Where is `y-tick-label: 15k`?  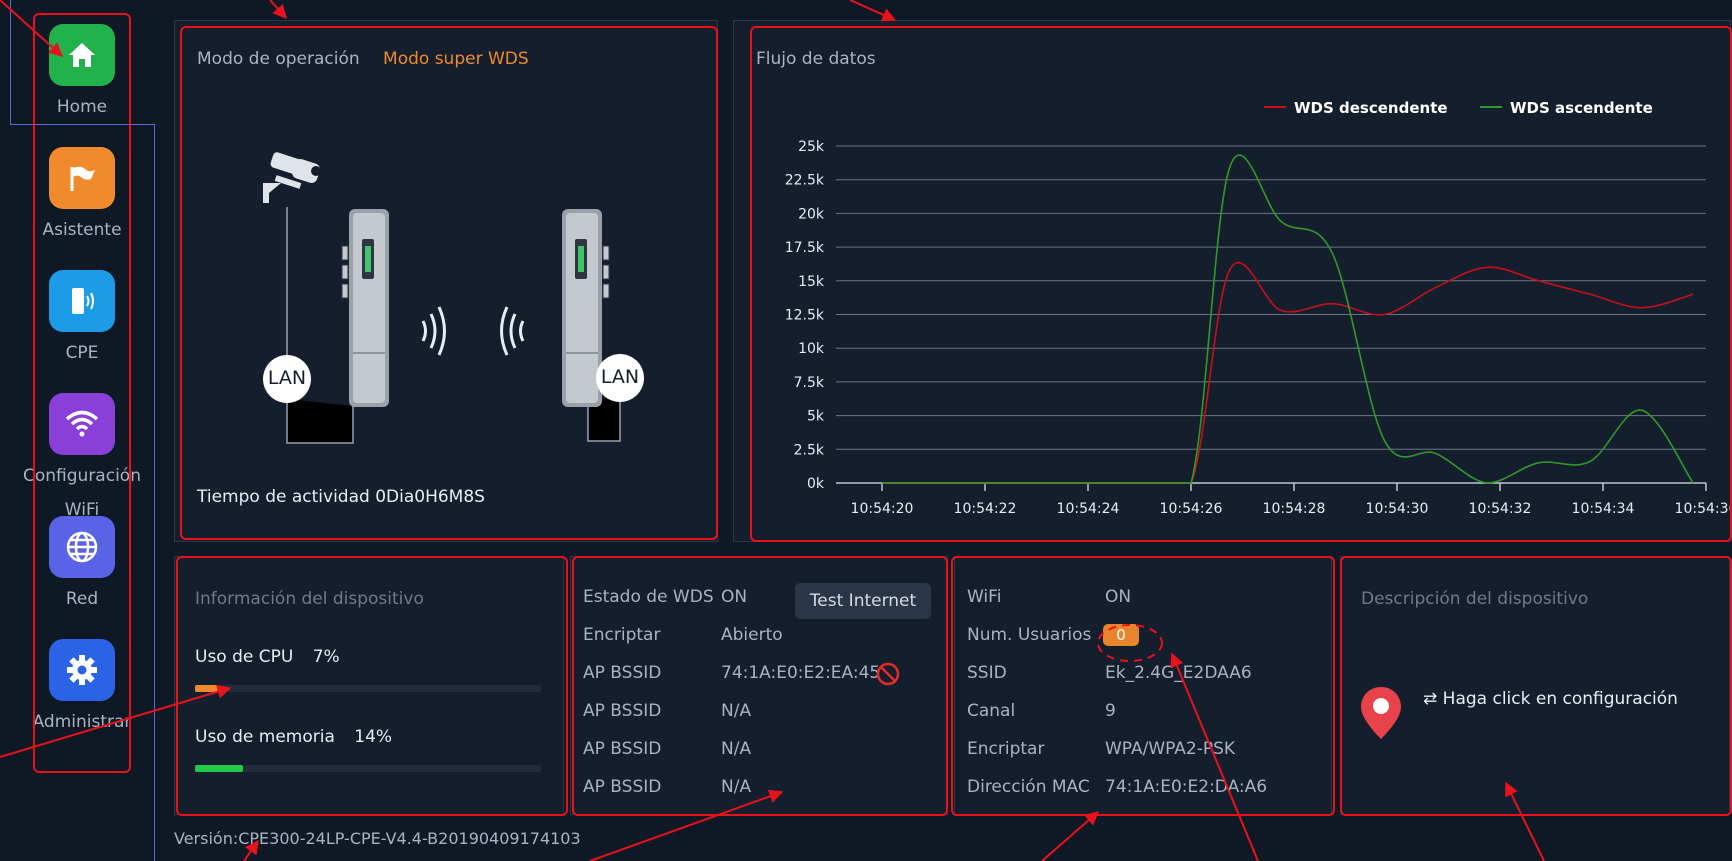
y-tick-label: 15k is located at coordinates (811, 282).